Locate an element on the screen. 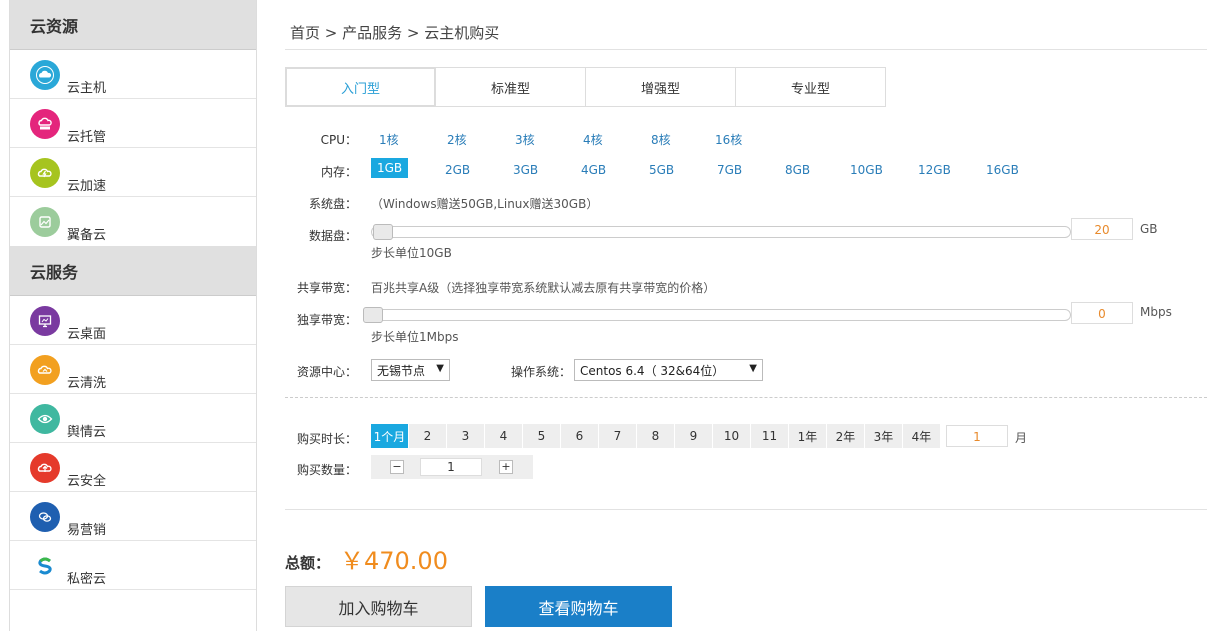 The width and height of the screenshot is (1207, 631). duration-option-5: 5 is located at coordinates (542, 436).